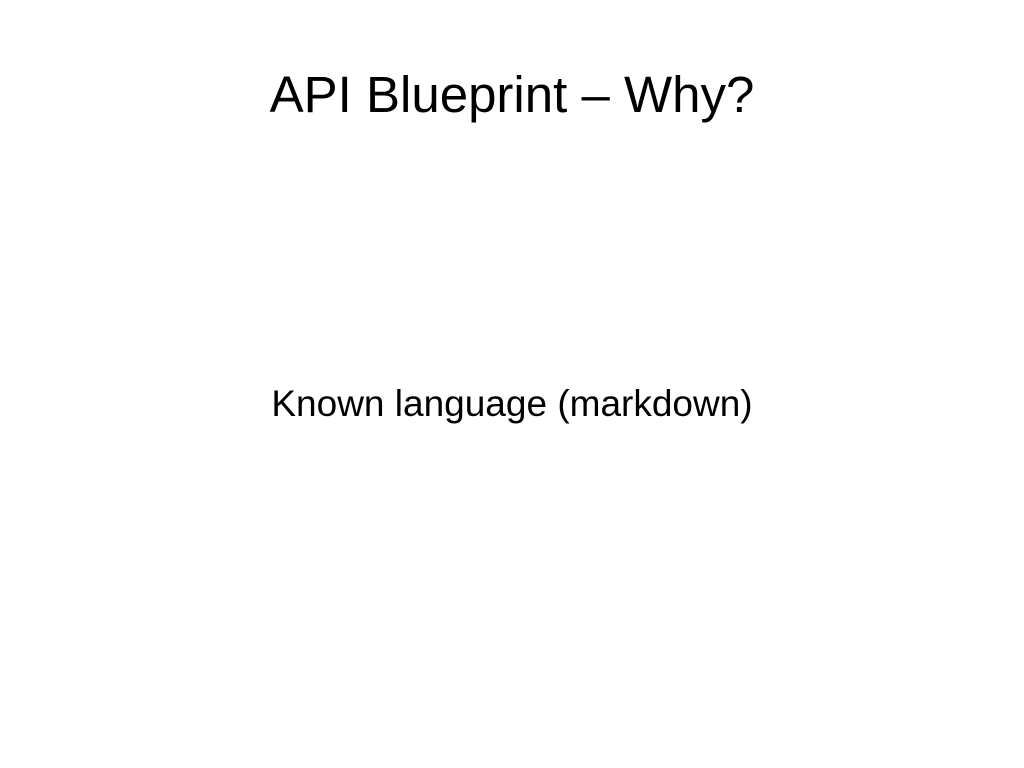 This screenshot has height=768, width=1024. I want to click on slide-title: API Blueprint – Why?, so click(512, 94).